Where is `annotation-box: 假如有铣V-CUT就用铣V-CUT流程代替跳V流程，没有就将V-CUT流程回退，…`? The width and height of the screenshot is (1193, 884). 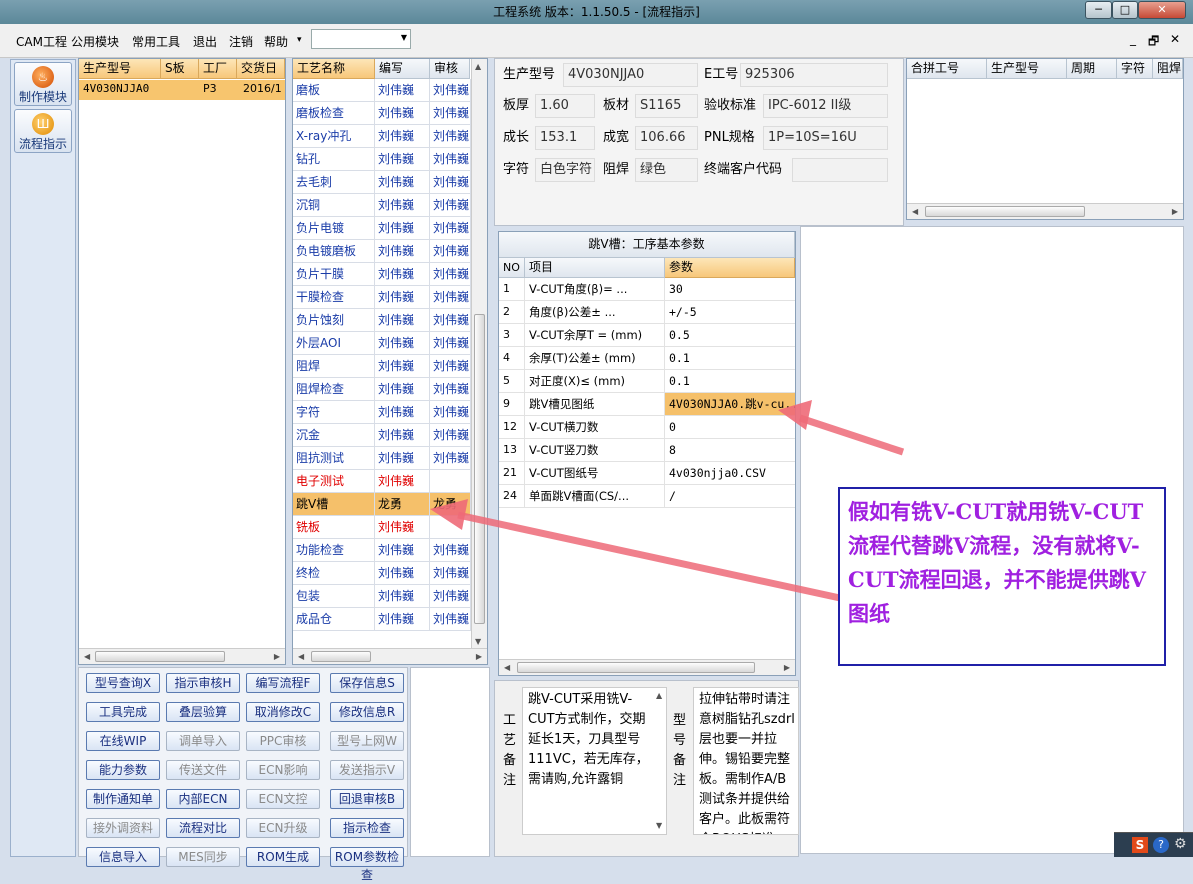
annotation-box: 假如有铣V-CUT就用铣V-CUT流程代替跳V流程，没有就将V-CUT流程回退，… is located at coordinates (1002, 576).